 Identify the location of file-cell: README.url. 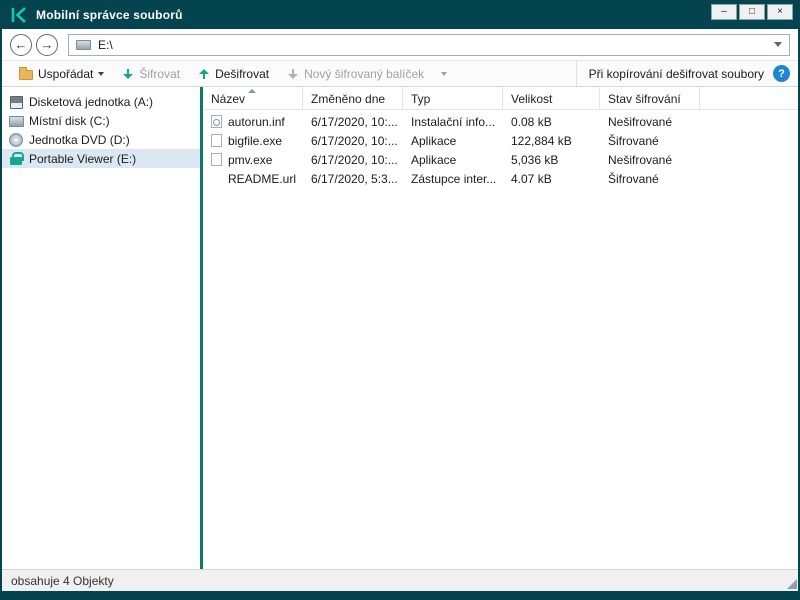
(253, 179).